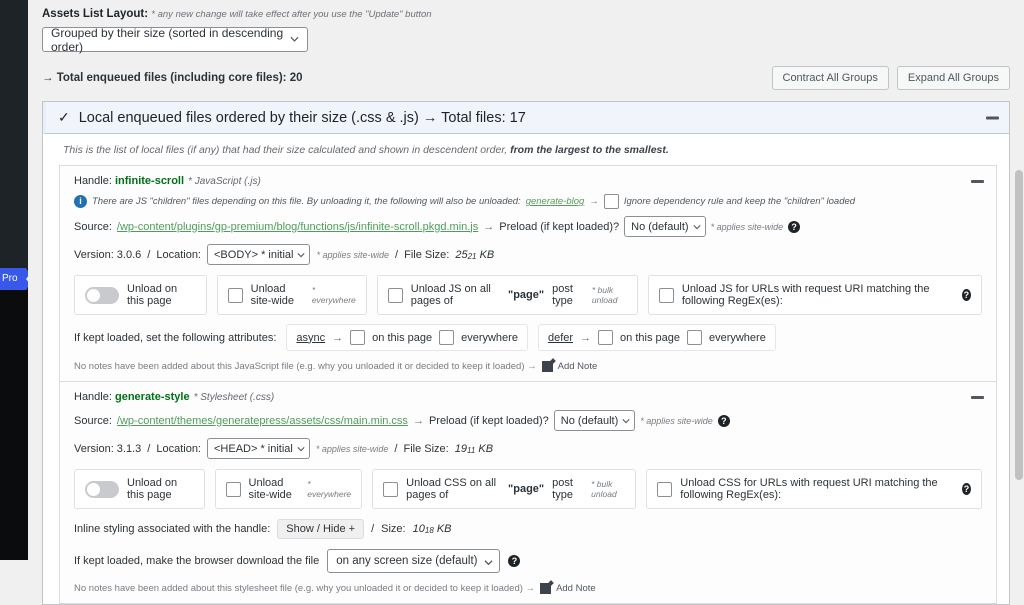 This screenshot has width=1024, height=605. Describe the element at coordinates (333, 295) in the screenshot. I see `unload-site-wide-note: * everywhere` at that location.